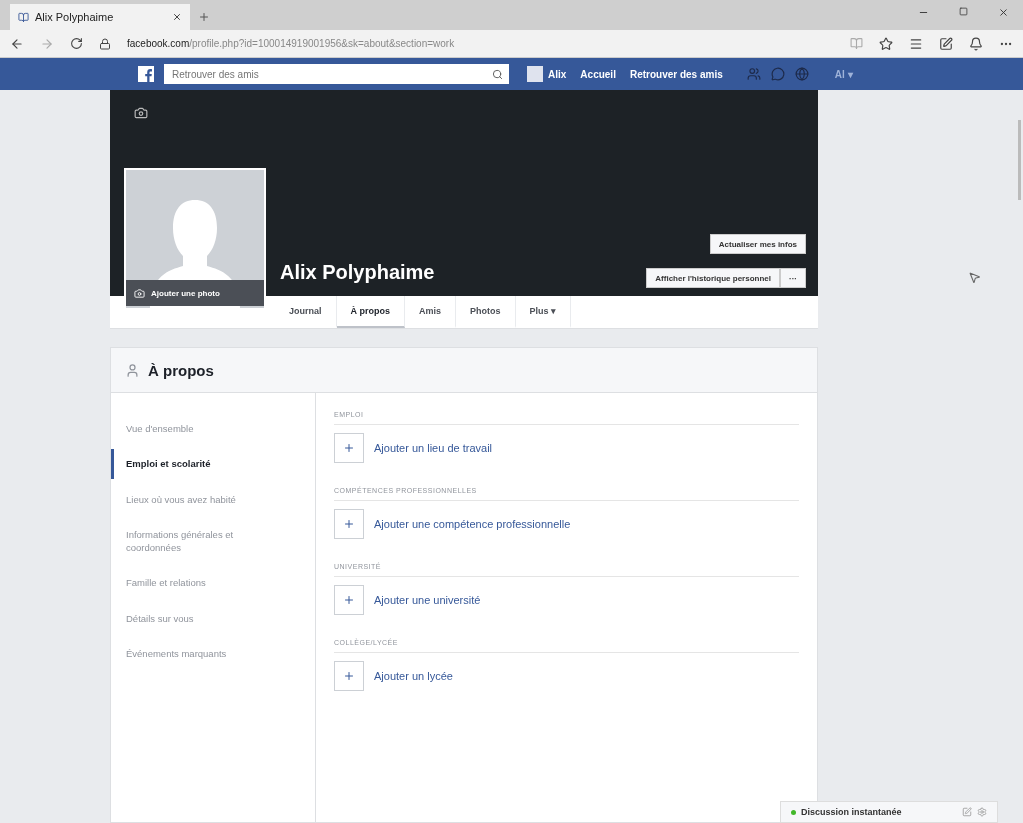  What do you see at coordinates (431, 312) in the screenshot?
I see `profile-tab: Amis` at bounding box center [431, 312].